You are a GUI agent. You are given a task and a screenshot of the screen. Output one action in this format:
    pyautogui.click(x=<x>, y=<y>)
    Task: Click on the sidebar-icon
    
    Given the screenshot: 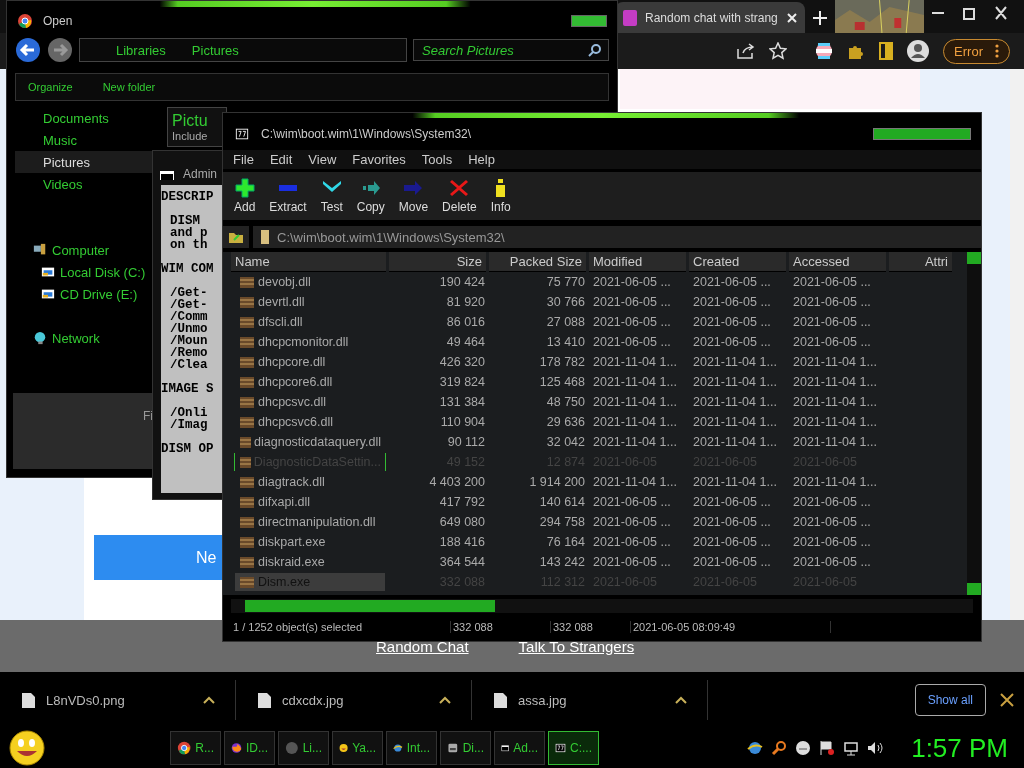 What is the action you would take?
    pyautogui.click(x=886, y=51)
    